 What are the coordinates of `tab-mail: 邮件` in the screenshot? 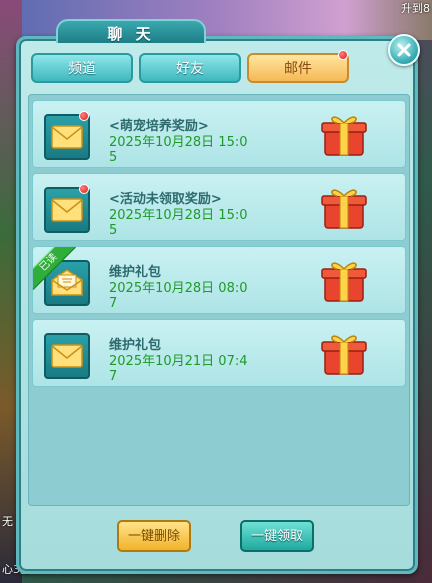 It's located at (298, 68).